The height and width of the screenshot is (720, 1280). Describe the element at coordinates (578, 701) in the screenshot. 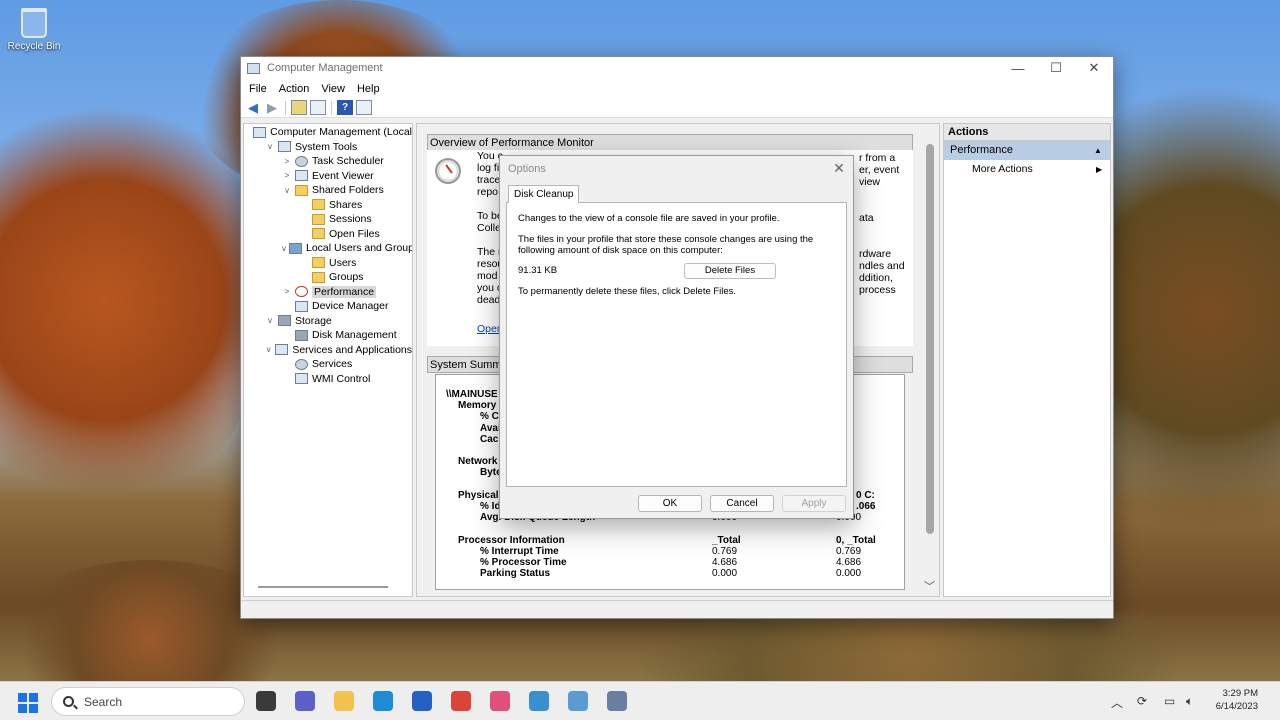

I see `control-panel-icon` at that location.